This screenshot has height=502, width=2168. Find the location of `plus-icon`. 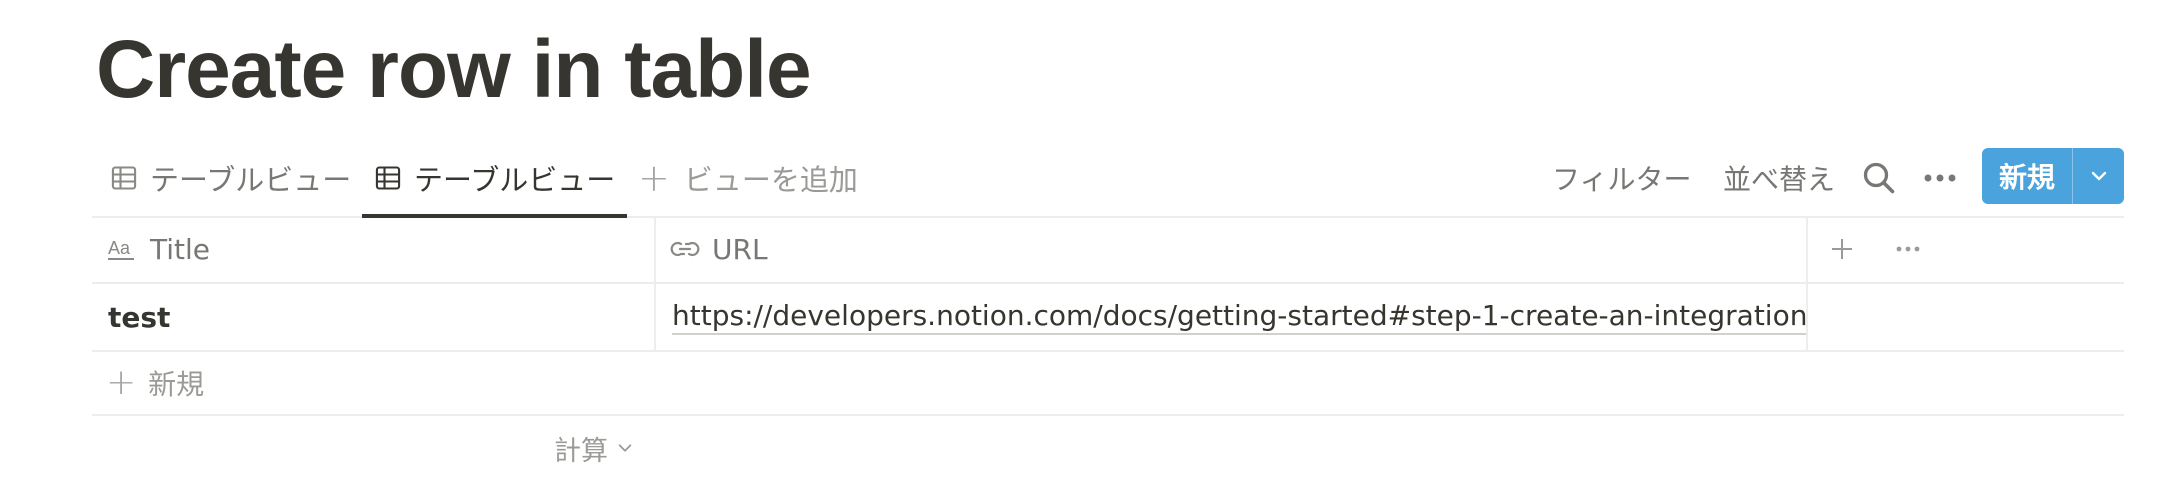

plus-icon is located at coordinates (1842, 249).